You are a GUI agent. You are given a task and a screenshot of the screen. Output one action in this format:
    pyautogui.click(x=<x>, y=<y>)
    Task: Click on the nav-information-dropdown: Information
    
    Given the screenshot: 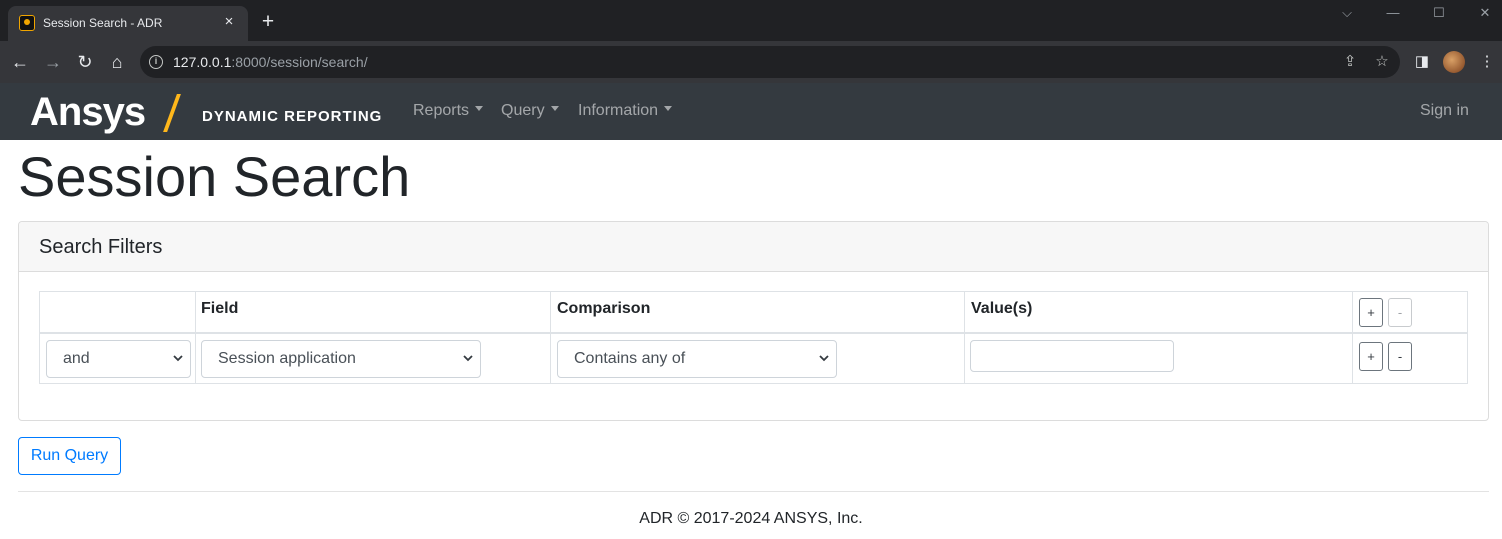 What is the action you would take?
    pyautogui.click(x=625, y=111)
    